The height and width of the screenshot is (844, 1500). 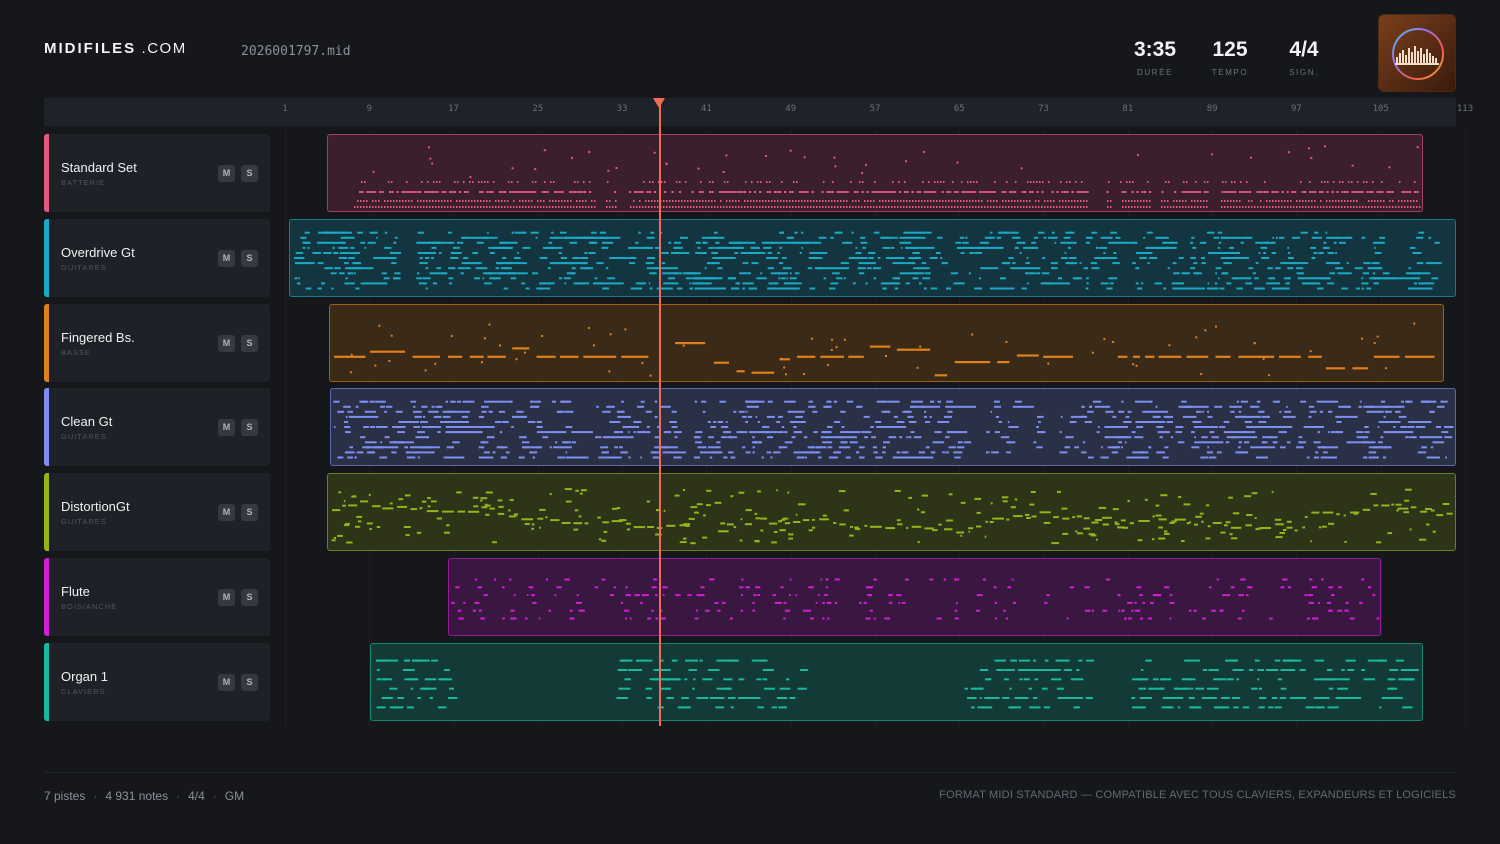 What do you see at coordinates (157, 681) in the screenshot?
I see `track-header: Organ 1 CLAVIERS M S` at bounding box center [157, 681].